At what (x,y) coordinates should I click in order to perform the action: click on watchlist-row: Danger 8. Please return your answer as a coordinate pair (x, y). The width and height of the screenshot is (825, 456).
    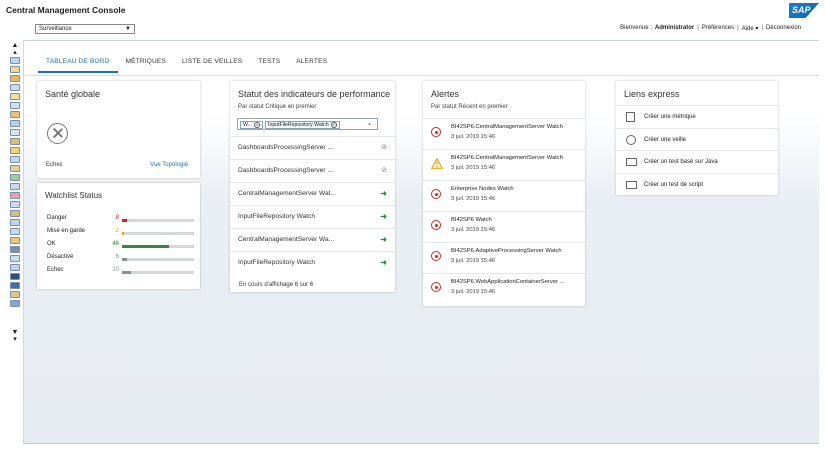
    Looking at the image, I should click on (122, 220).